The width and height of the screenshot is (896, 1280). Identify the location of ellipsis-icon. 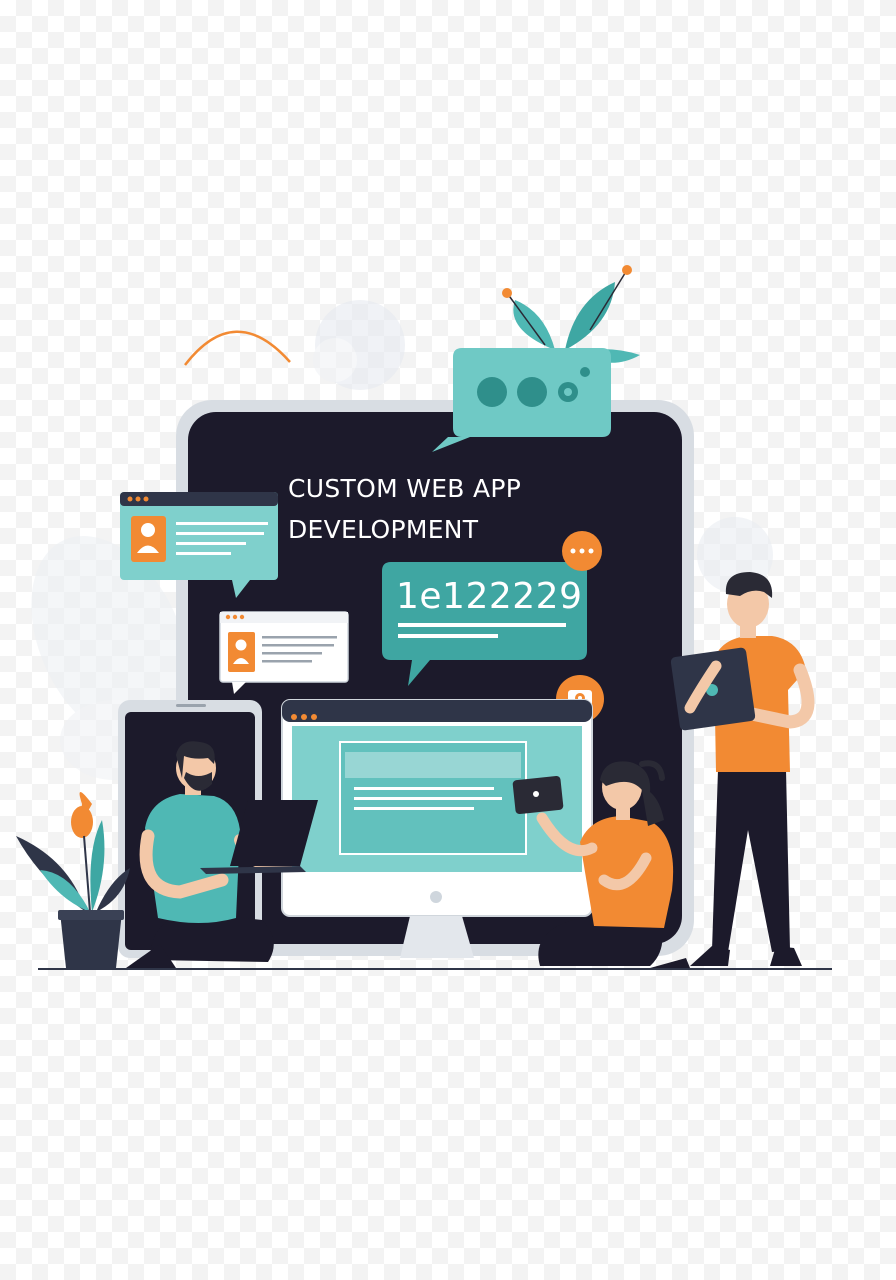
(582, 551).